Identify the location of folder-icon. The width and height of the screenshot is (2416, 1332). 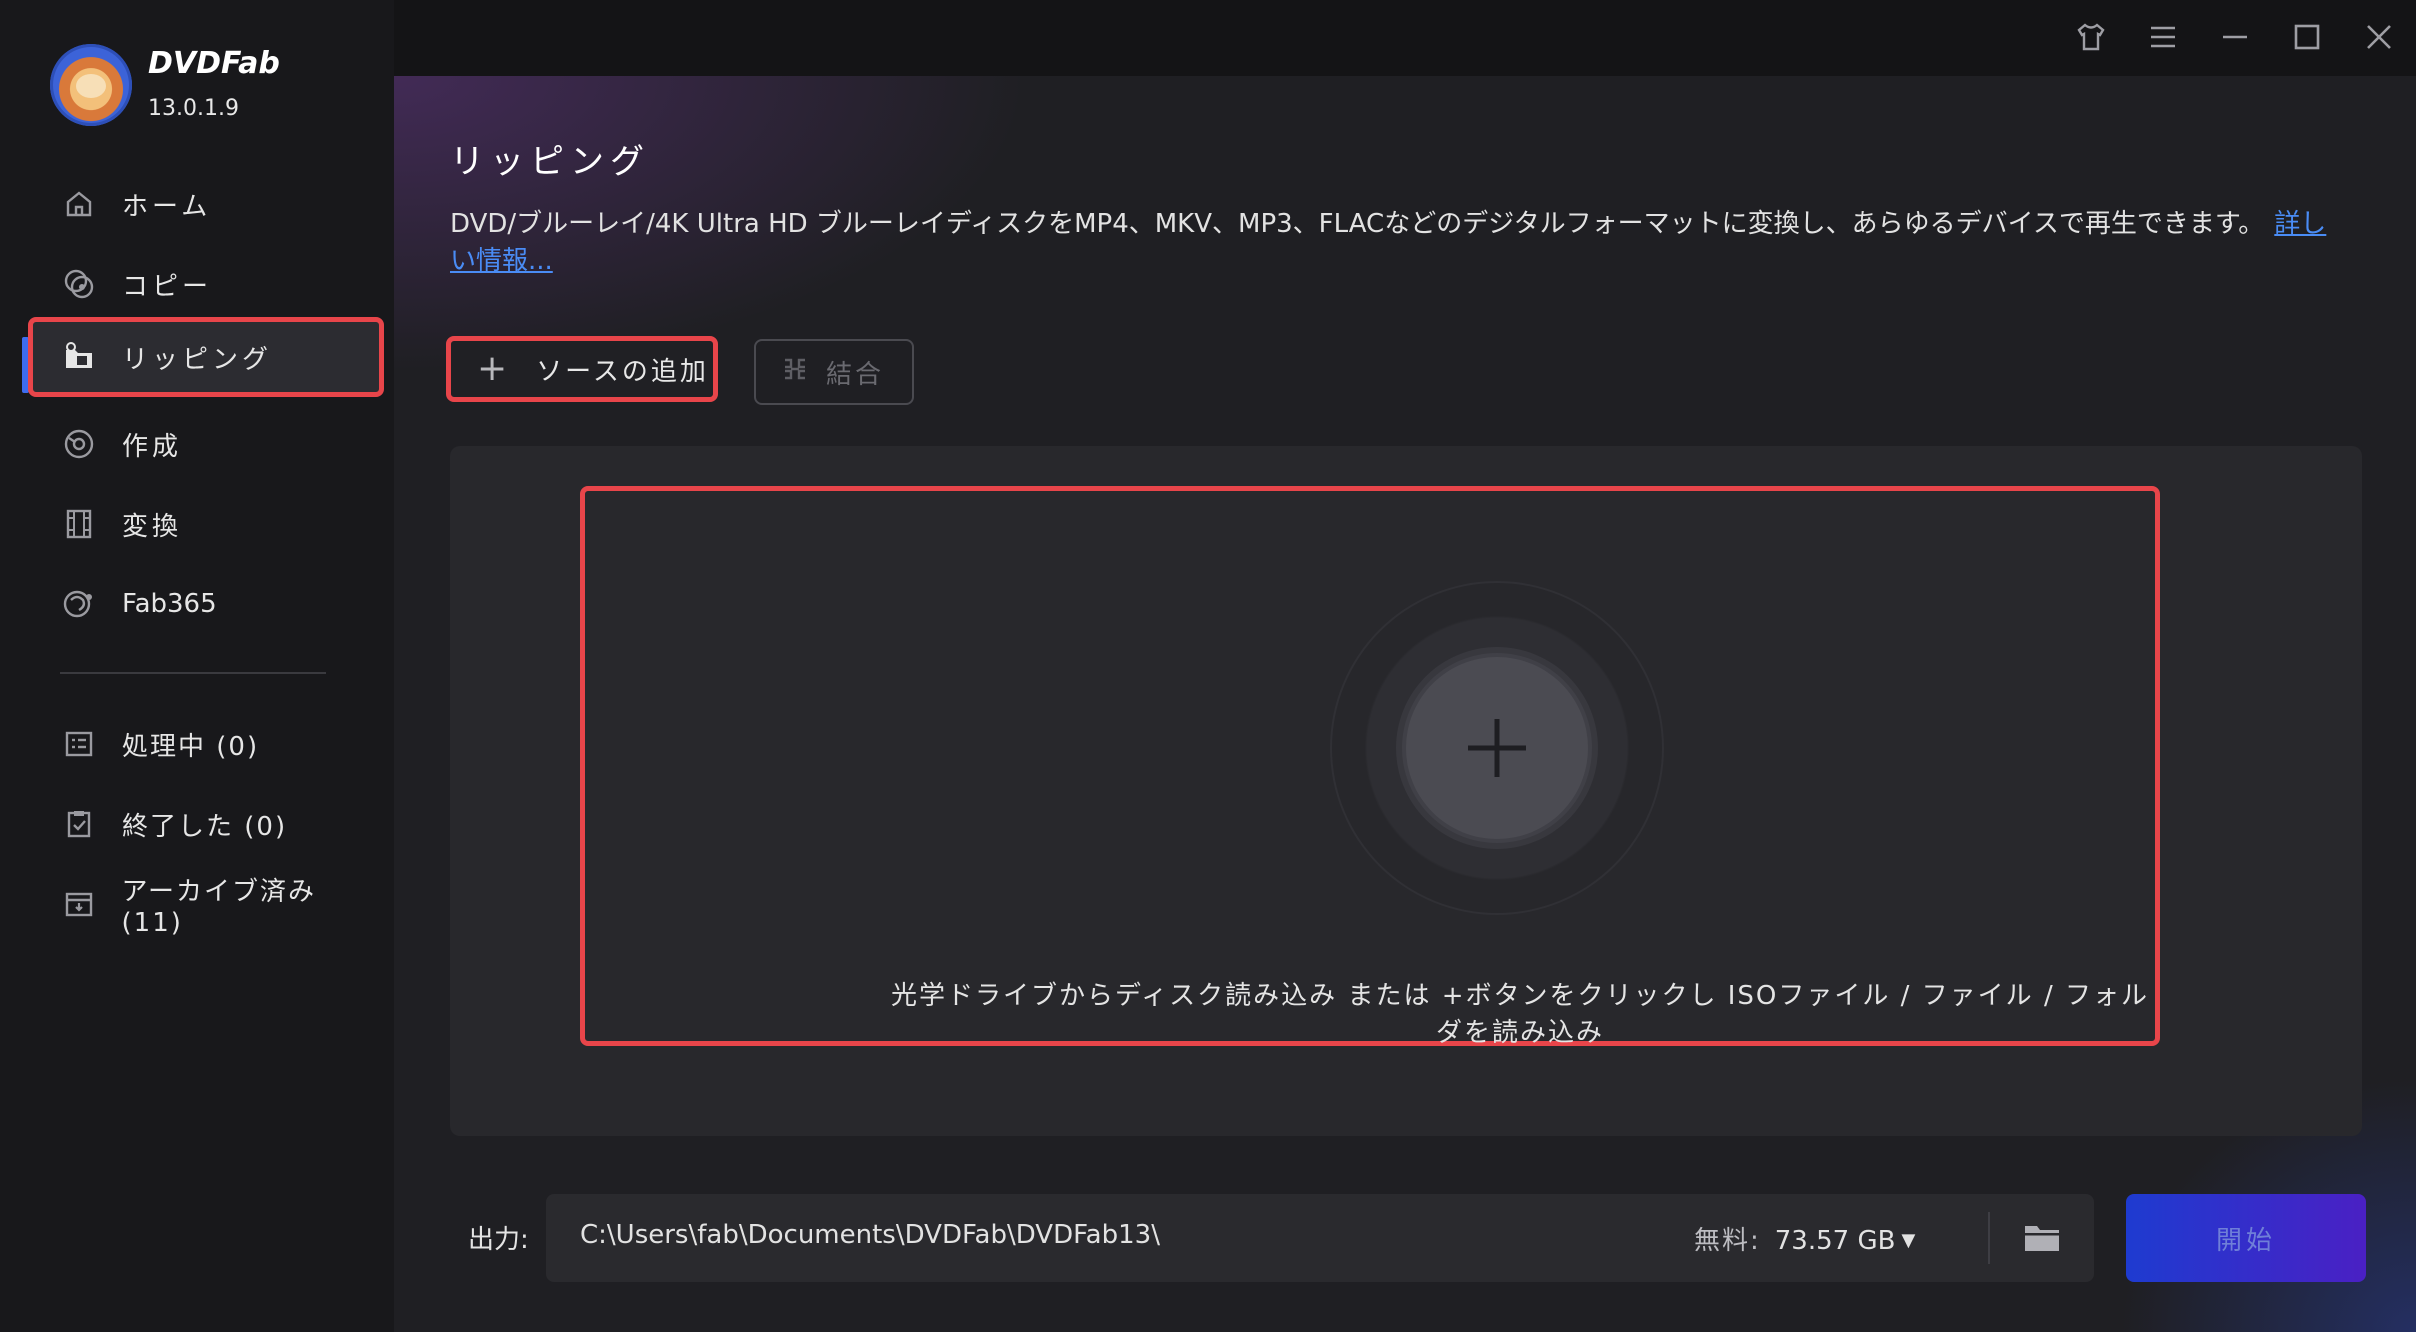
(2042, 1238).